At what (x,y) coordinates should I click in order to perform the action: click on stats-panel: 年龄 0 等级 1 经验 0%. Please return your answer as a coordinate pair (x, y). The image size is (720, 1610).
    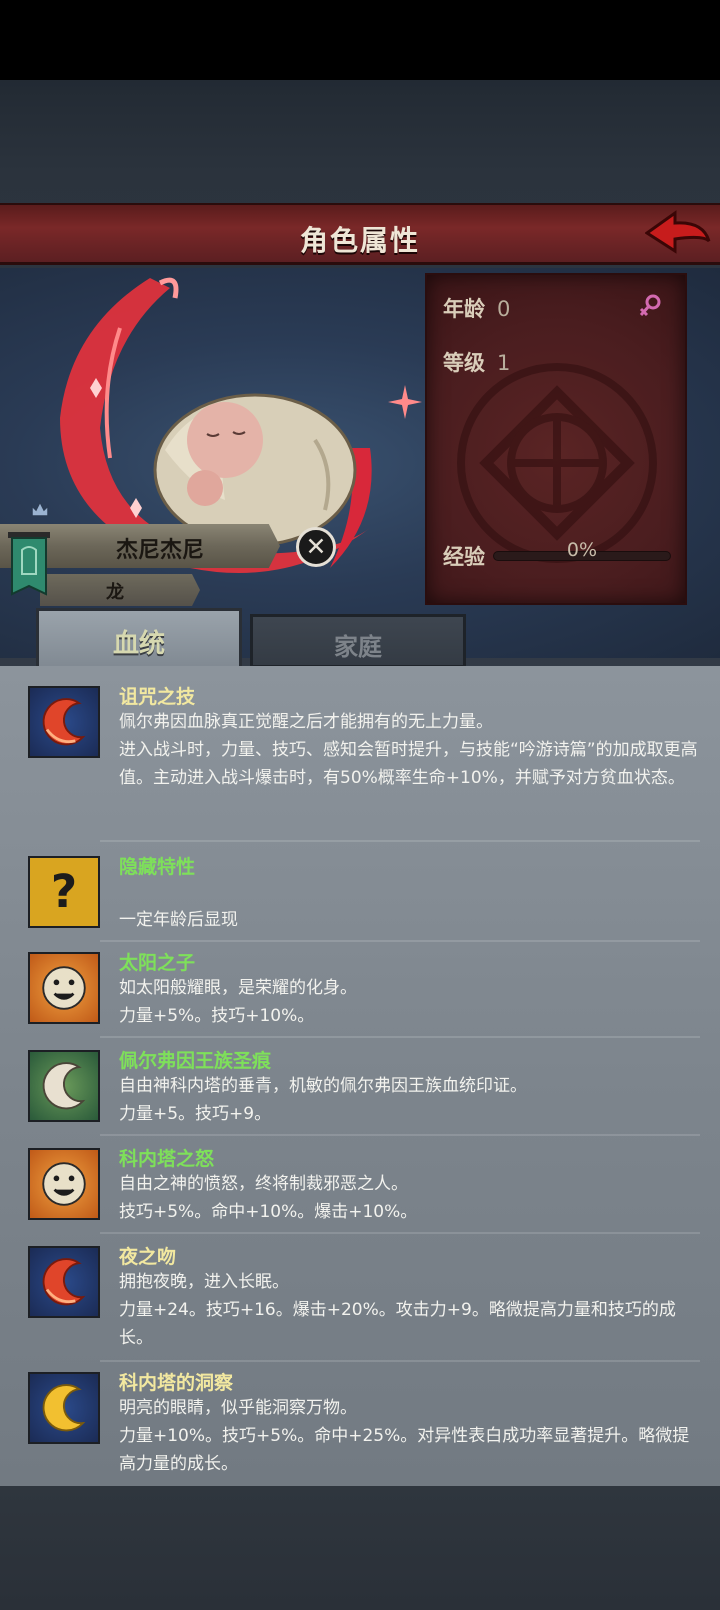
    Looking at the image, I should click on (556, 439).